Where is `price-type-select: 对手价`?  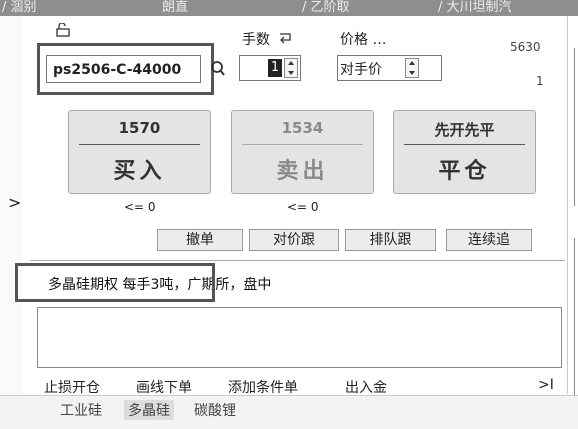
price-type-select: 对手价 is located at coordinates (389, 68).